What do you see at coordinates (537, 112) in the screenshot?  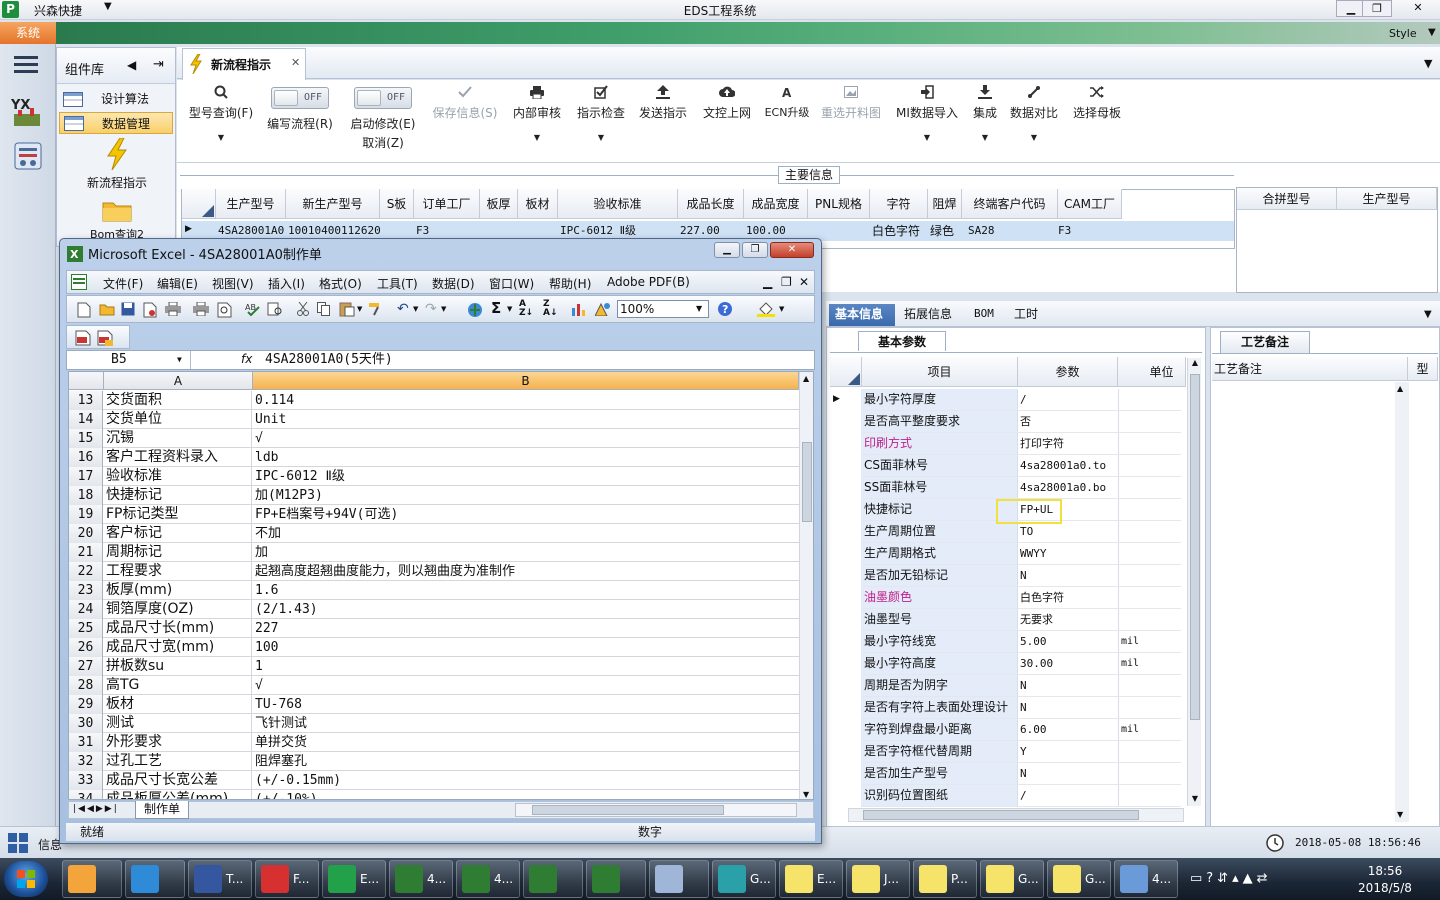 I see `internal-review-button: 内部审核 ▼` at bounding box center [537, 112].